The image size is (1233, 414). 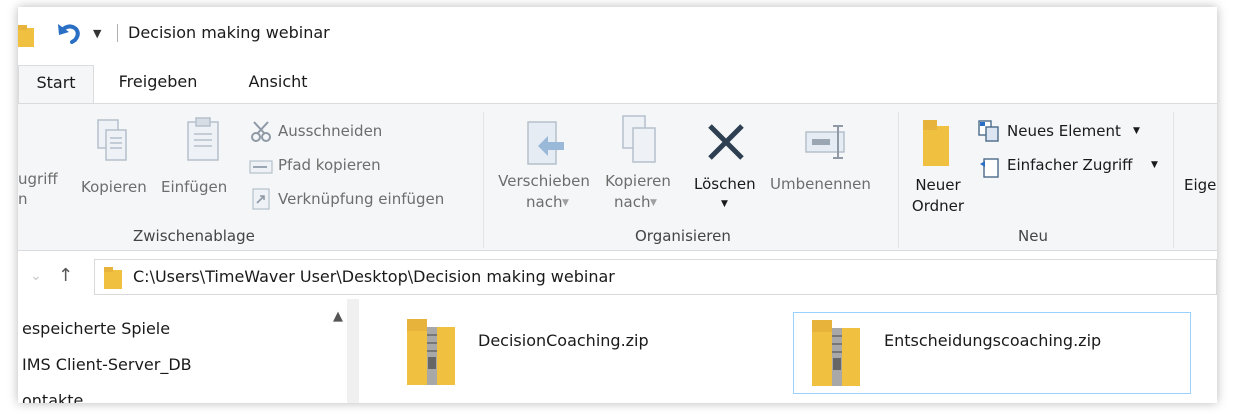 What do you see at coordinates (65, 275) in the screenshot?
I see `up-arrow-icon: ↑` at bounding box center [65, 275].